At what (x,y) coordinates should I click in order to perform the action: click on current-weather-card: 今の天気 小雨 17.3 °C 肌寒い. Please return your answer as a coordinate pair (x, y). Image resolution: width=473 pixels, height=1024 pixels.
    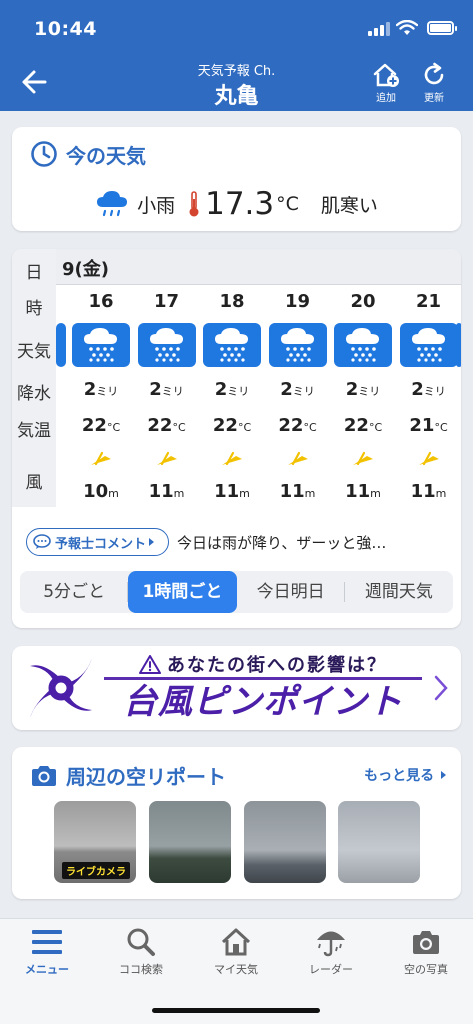
    Looking at the image, I should click on (236, 179).